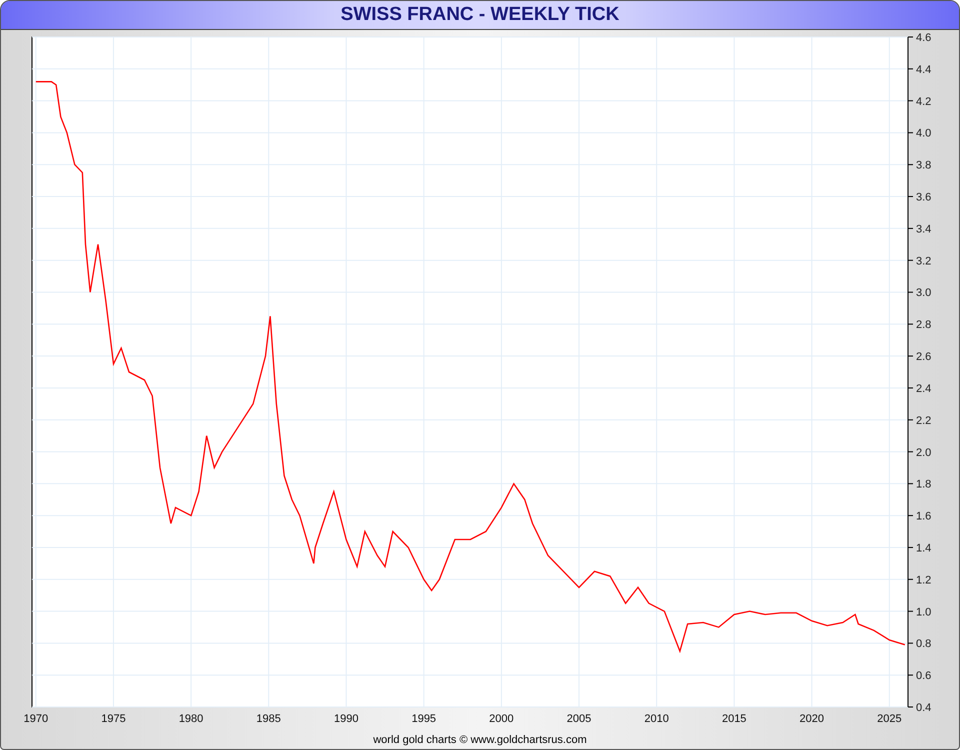 The height and width of the screenshot is (750, 960). Describe the element at coordinates (924, 198) in the screenshot. I see `y-tick-label: 3.6` at that location.